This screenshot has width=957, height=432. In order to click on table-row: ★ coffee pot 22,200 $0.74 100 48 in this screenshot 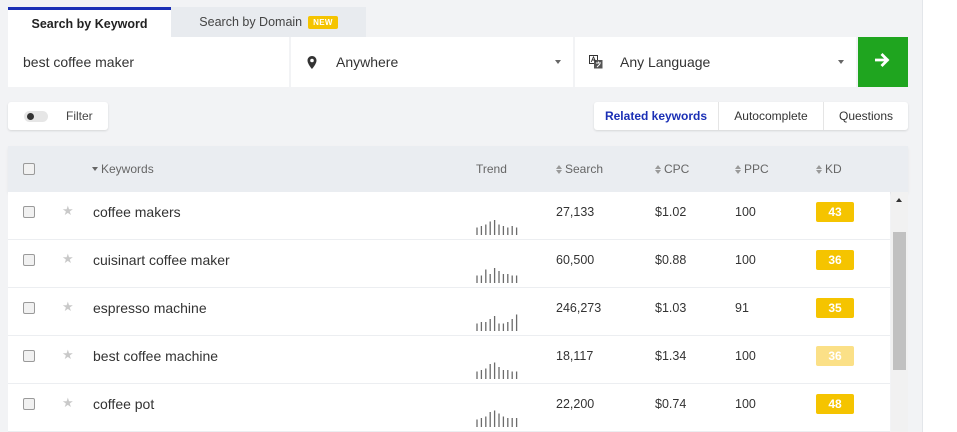, I will do `click(449, 408)`.